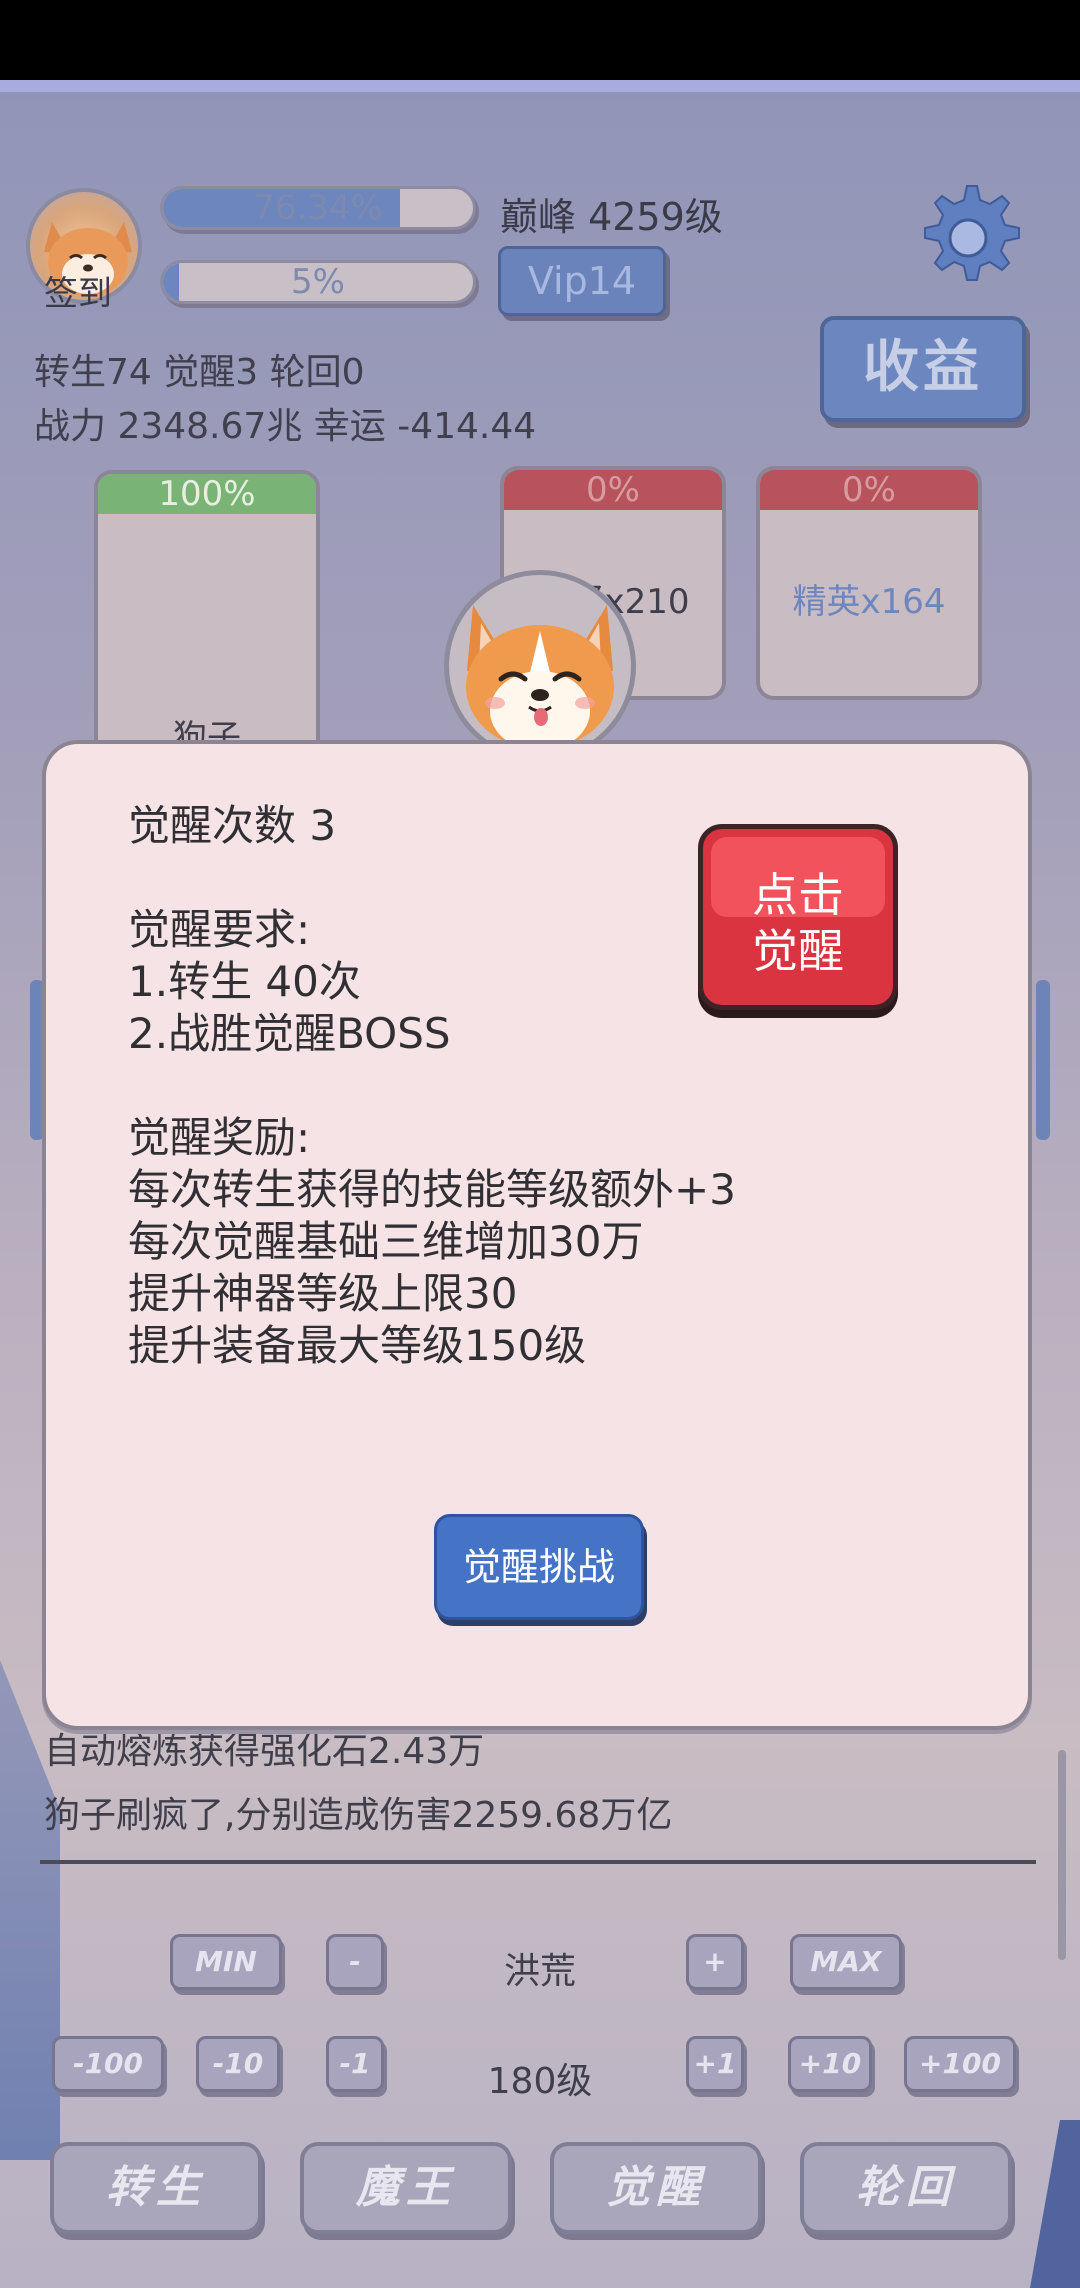 The image size is (1080, 2288). I want to click on stats-line-1: 转生74 觉醒3 轮回0, so click(199, 372).